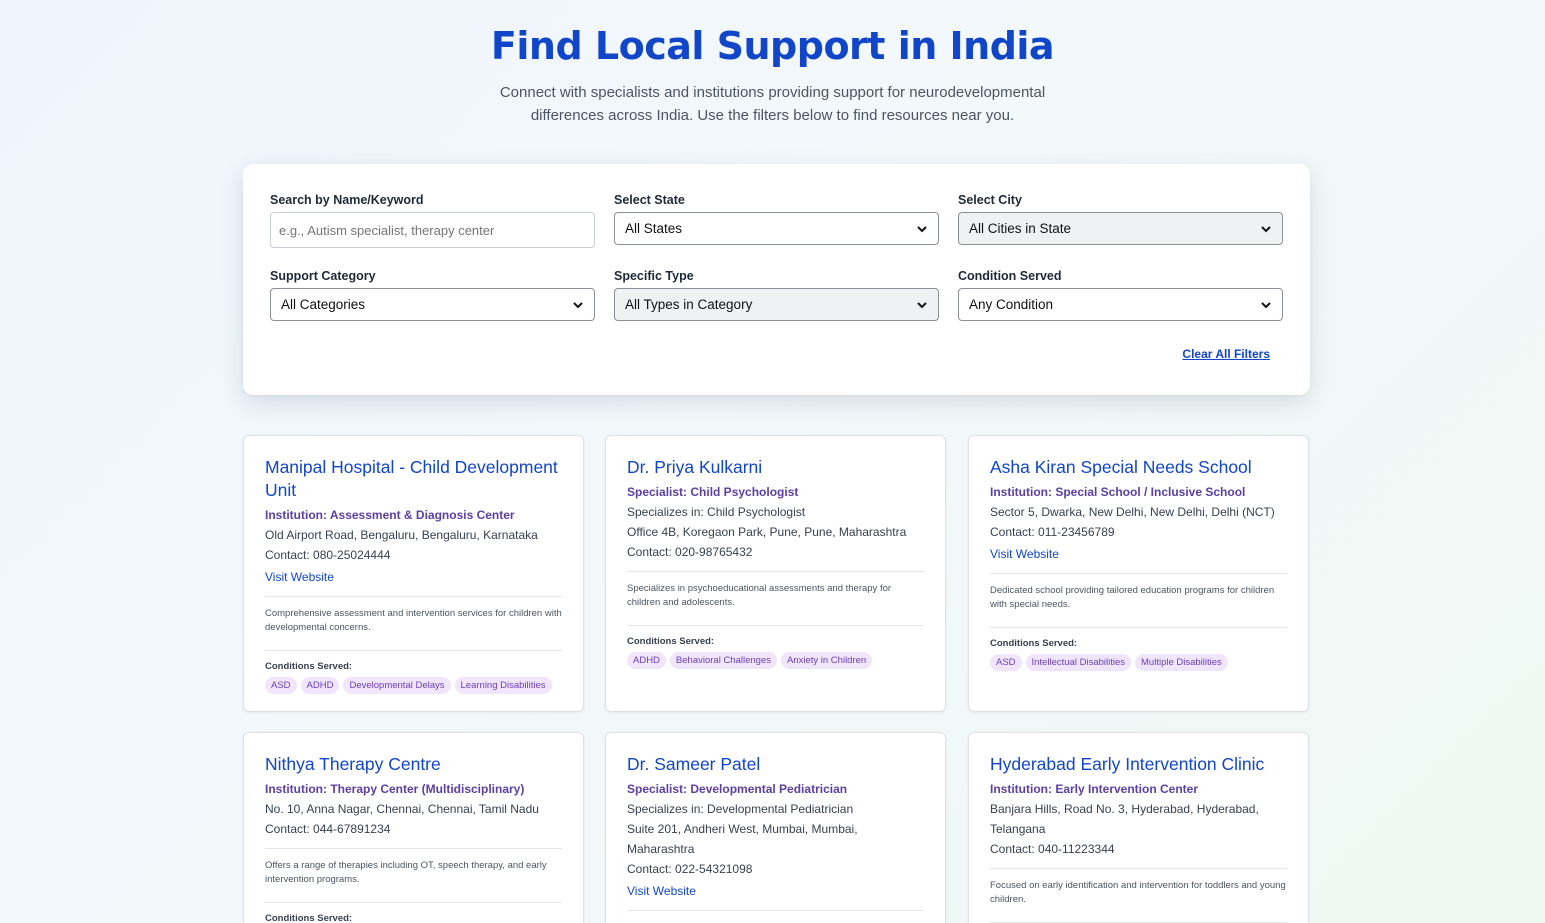  Describe the element at coordinates (690, 869) in the screenshot. I see `card-contact: Contact: 022-54321098` at that location.